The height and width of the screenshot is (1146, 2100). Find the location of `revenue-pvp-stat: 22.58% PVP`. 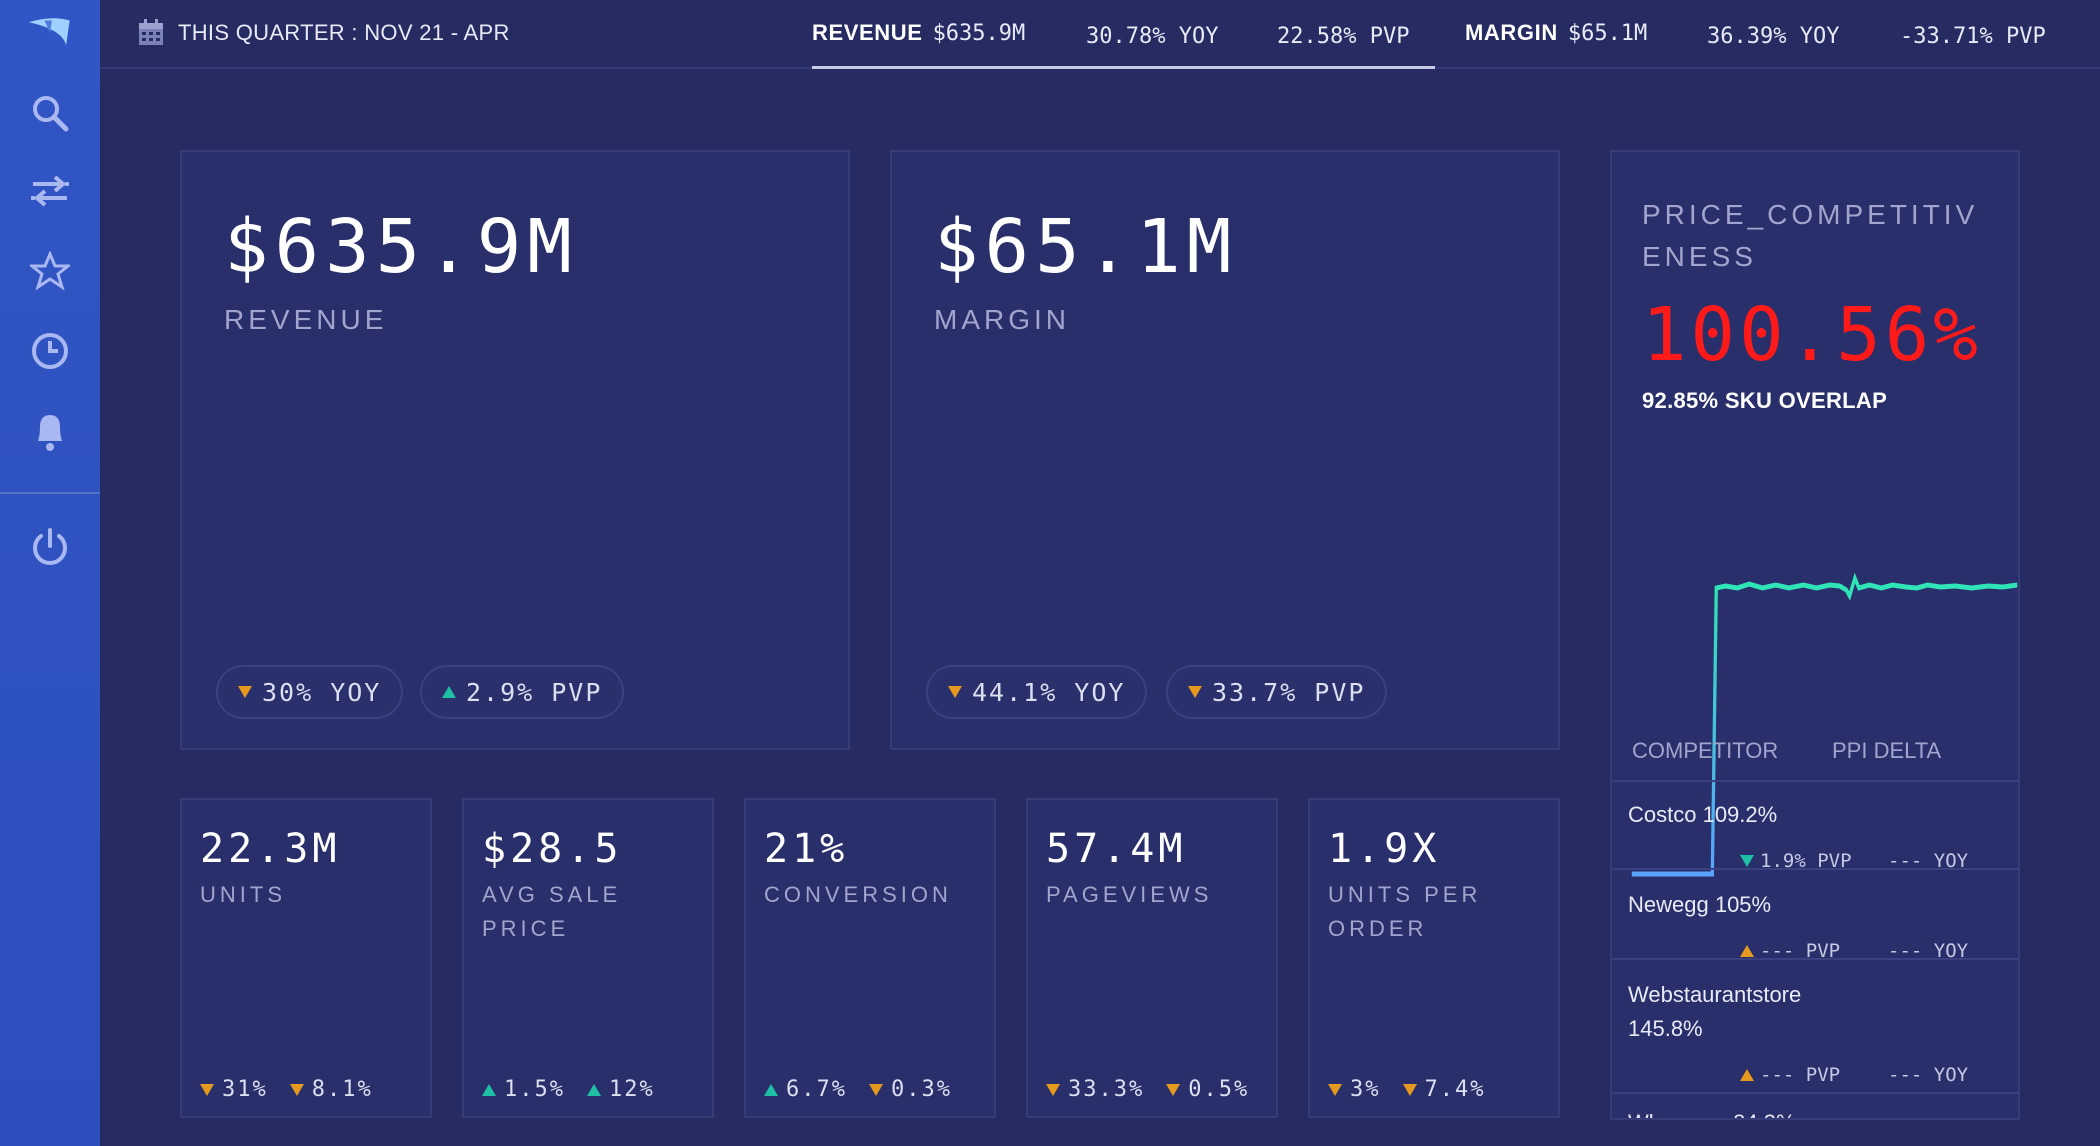

revenue-pvp-stat: 22.58% PVP is located at coordinates (1343, 36).